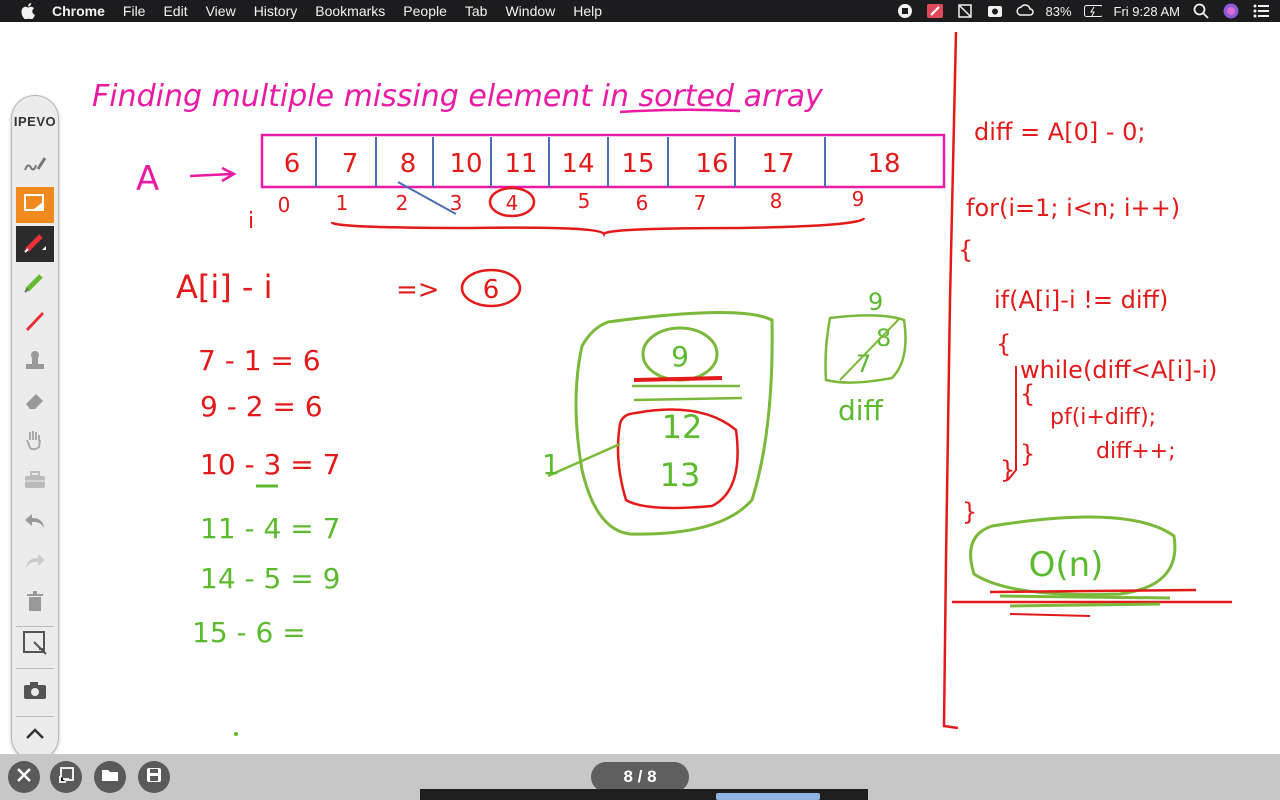 The width and height of the screenshot is (1280, 800). What do you see at coordinates (682, 427) in the screenshot?
I see `missing-value: 12` at bounding box center [682, 427].